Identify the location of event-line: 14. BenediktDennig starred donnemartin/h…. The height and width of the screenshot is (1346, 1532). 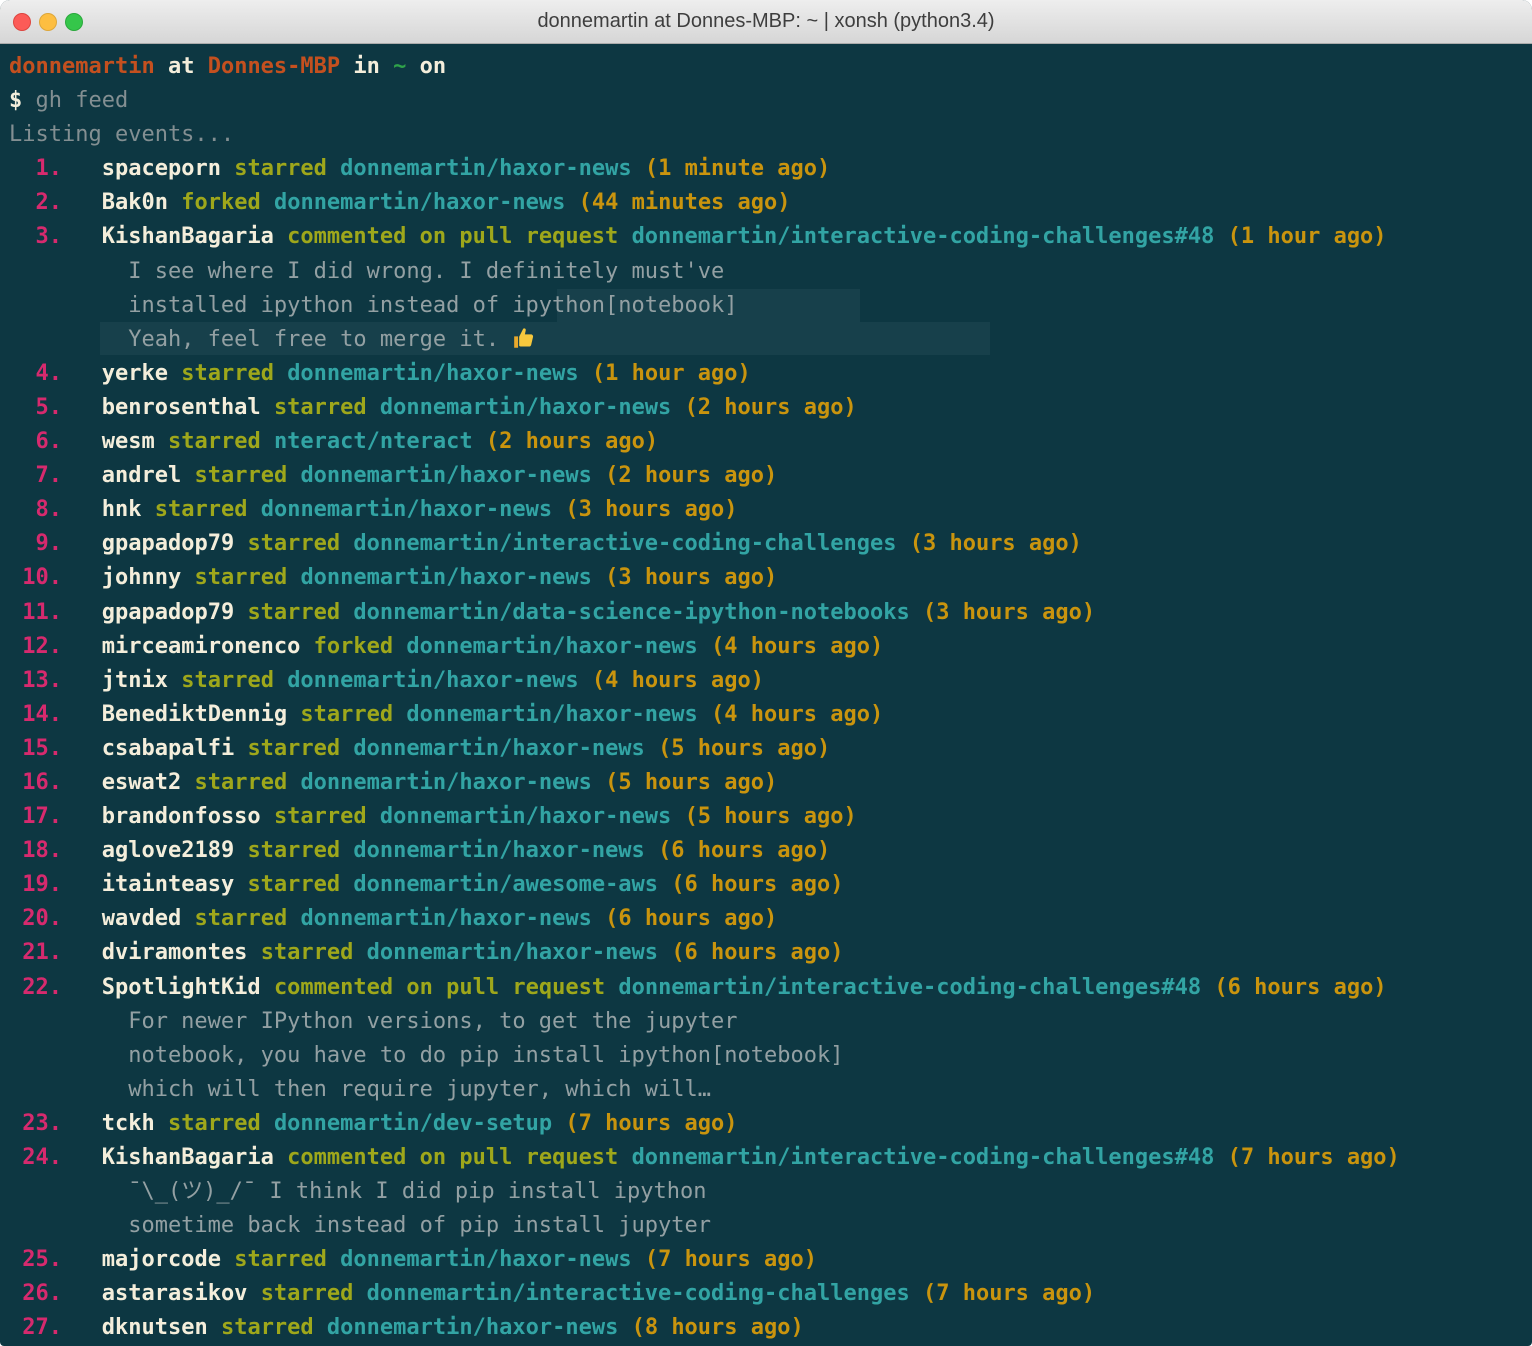
(770, 715).